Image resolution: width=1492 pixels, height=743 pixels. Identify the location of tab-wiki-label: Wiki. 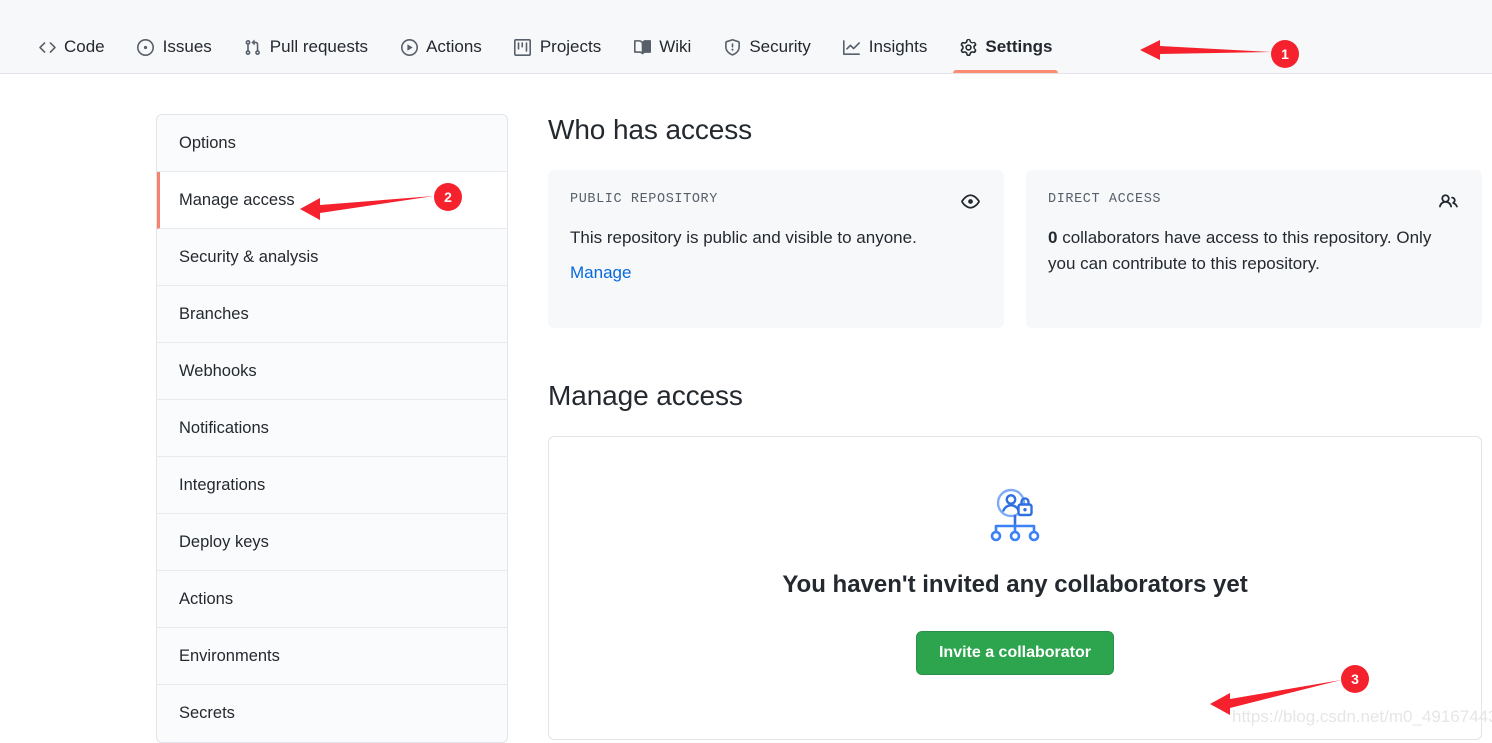
(675, 46).